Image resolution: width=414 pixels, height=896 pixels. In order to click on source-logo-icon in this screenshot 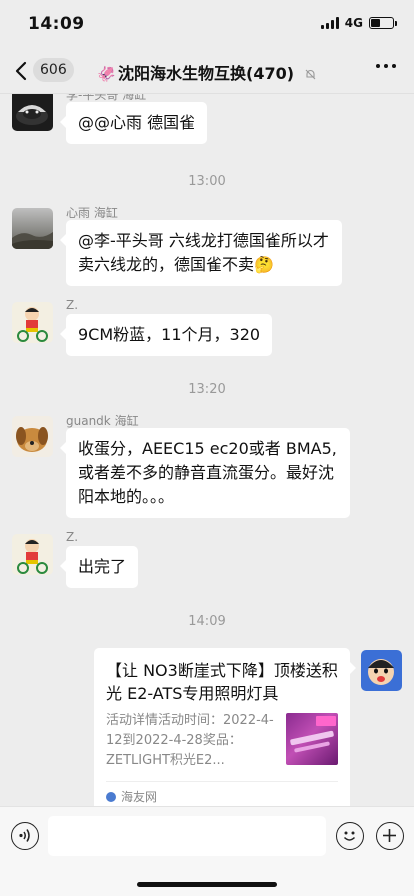, I will do `click(111, 796)`.